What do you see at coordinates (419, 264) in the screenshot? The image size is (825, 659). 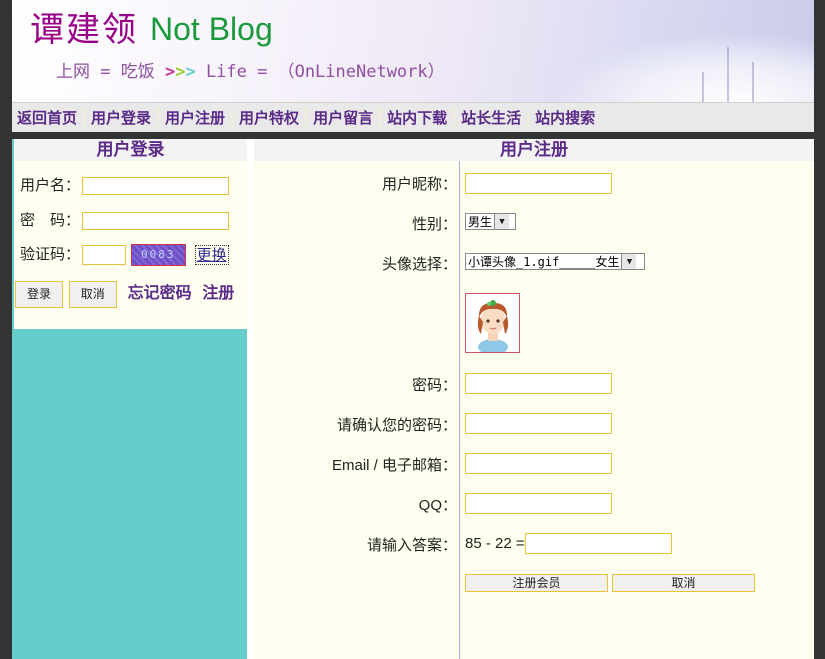 I see `avatar-label: 头像选择：` at bounding box center [419, 264].